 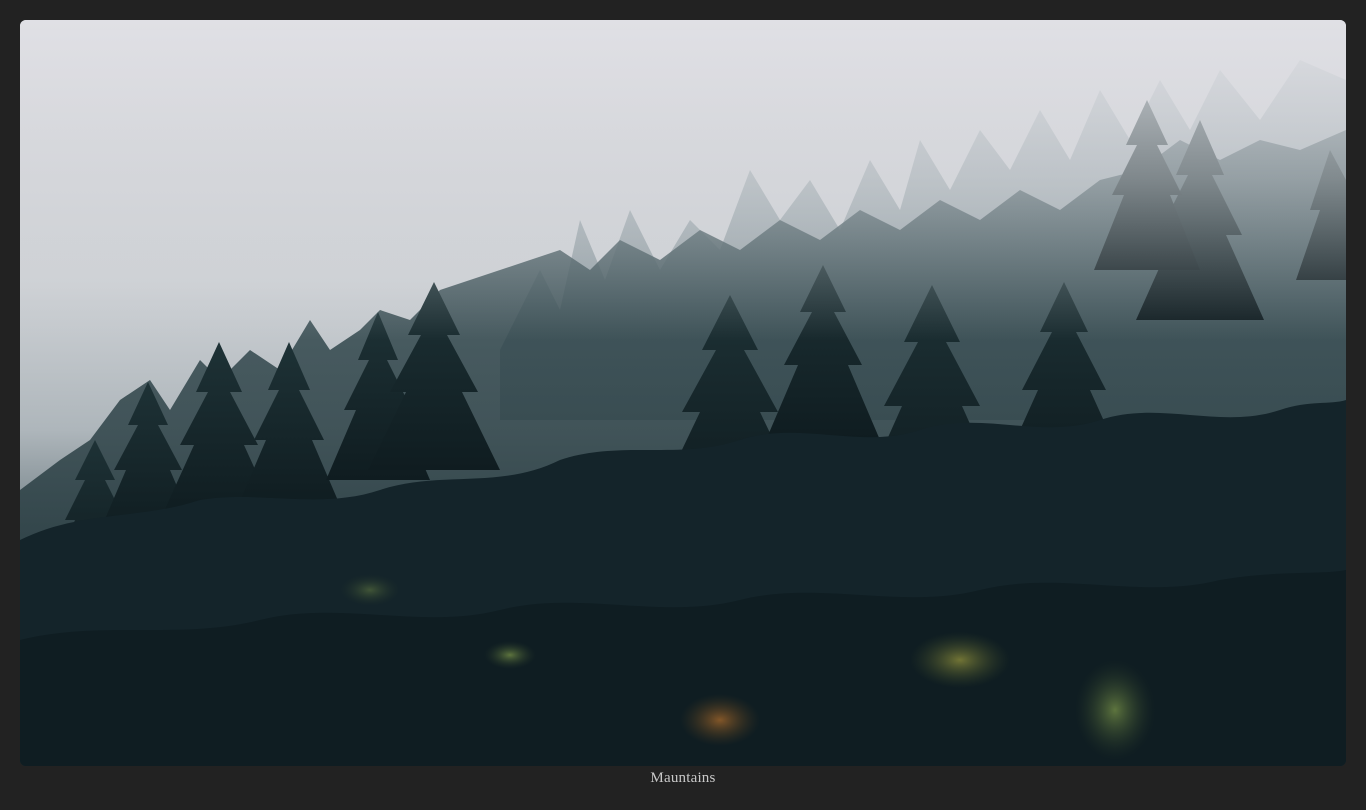 What do you see at coordinates (683, 778) in the screenshot?
I see `image-caption: Mauntains` at bounding box center [683, 778].